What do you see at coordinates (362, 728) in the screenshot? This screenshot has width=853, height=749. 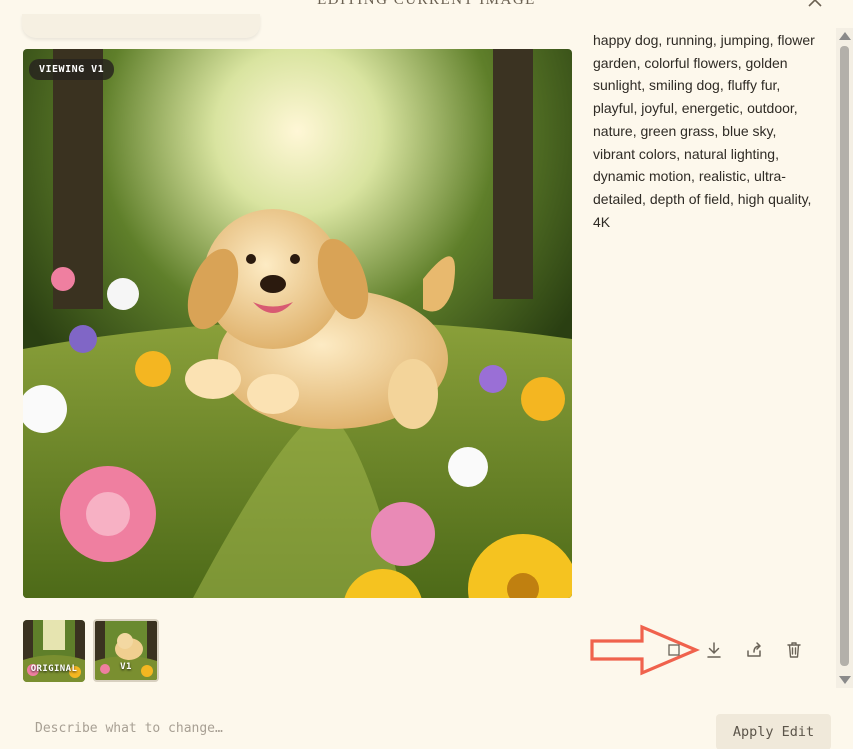 I see `edit-description-input` at bounding box center [362, 728].